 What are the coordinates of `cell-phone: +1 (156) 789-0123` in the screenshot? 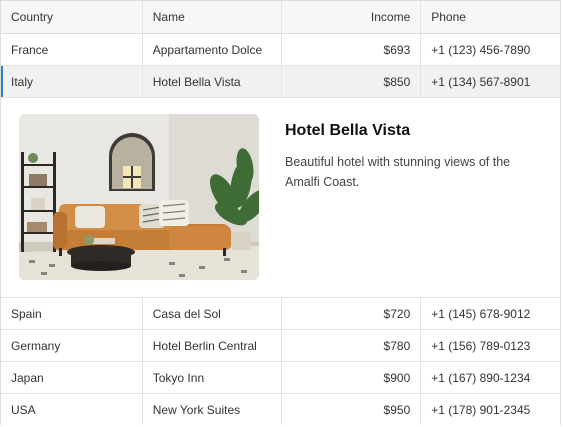 It's located at (481, 345).